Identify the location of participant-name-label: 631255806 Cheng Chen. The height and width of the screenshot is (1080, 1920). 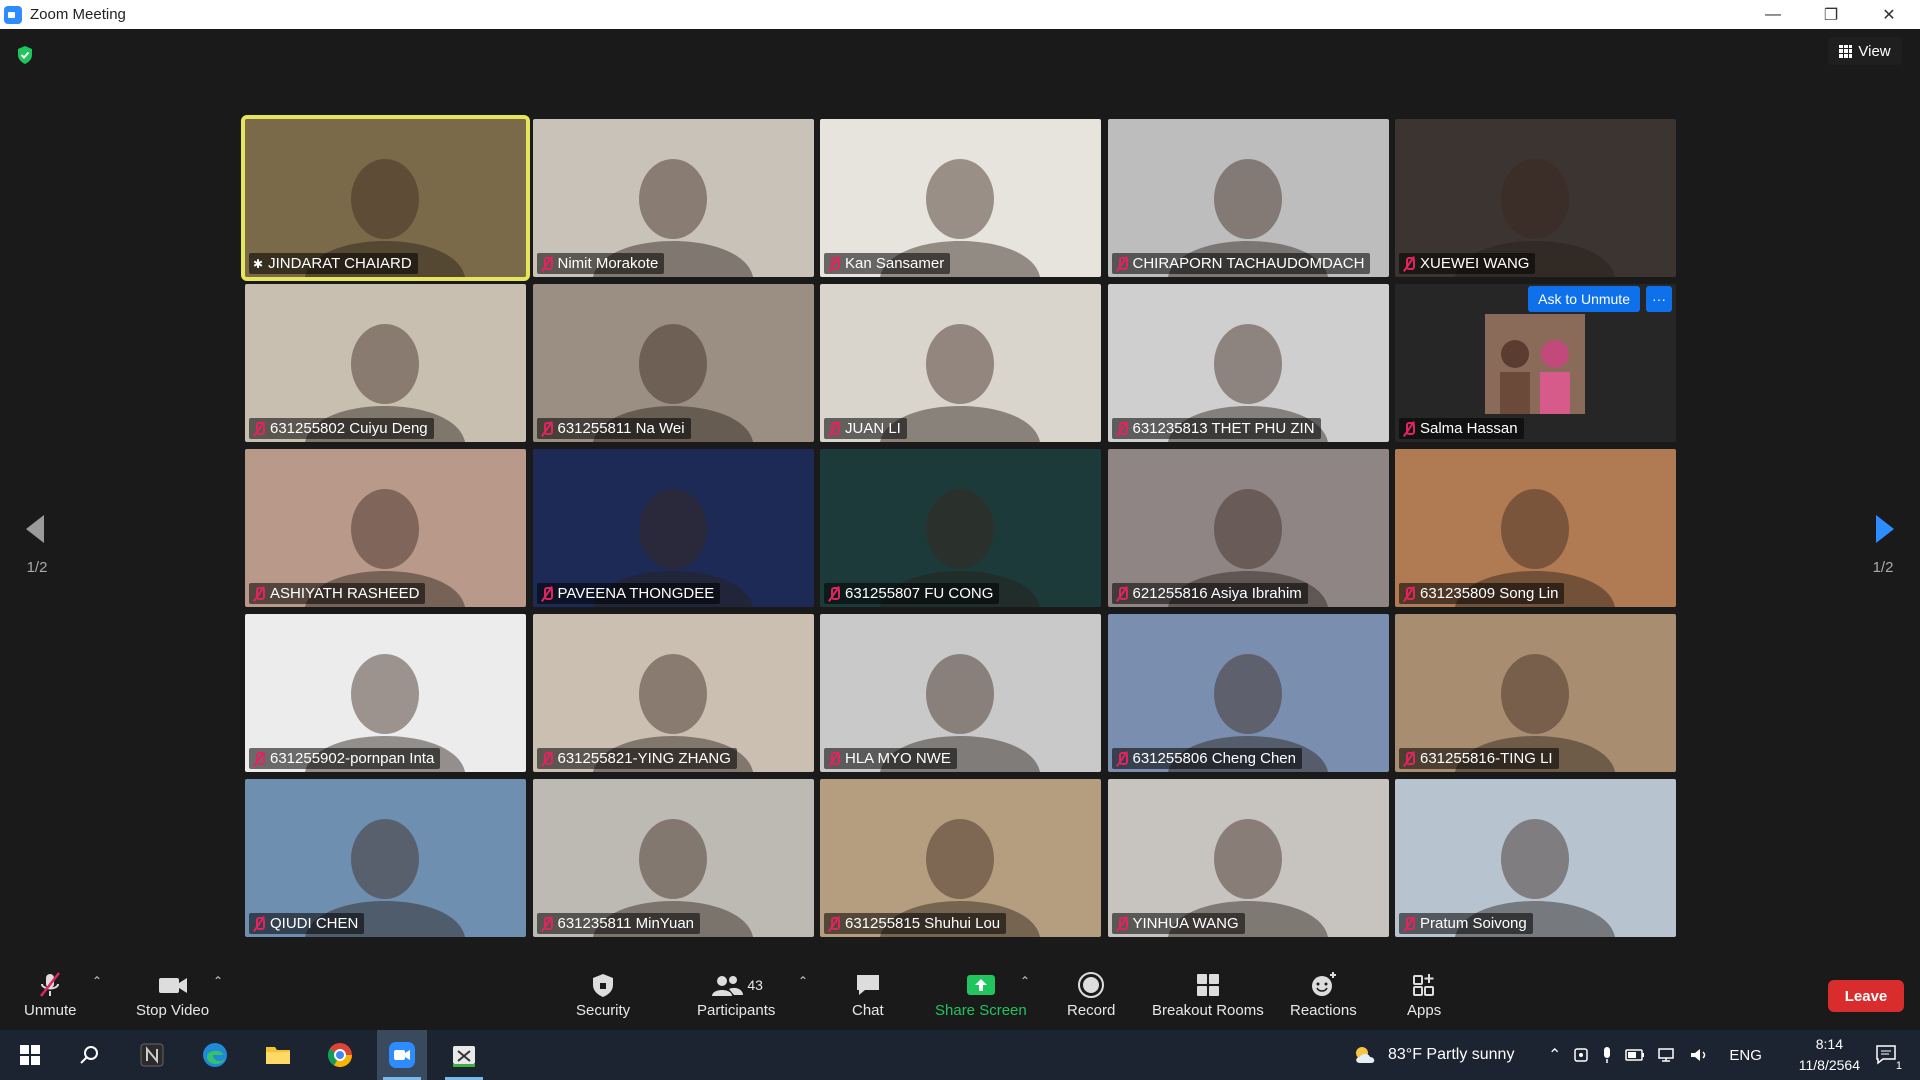
(1206, 758).